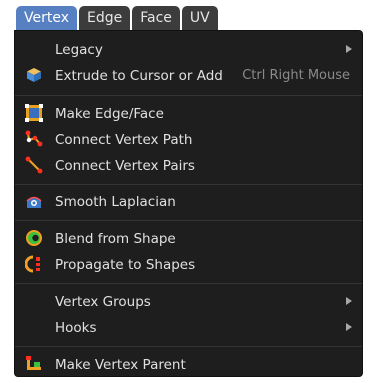 The height and width of the screenshot is (383, 370). What do you see at coordinates (188, 364) in the screenshot?
I see `menu-item-make-vertex-parent: Make Vertex Parent` at bounding box center [188, 364].